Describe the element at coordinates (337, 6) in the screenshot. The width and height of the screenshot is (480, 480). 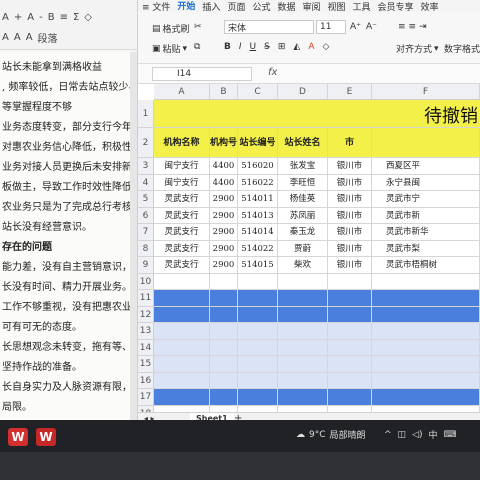
I see `menu-item: 视图` at that location.